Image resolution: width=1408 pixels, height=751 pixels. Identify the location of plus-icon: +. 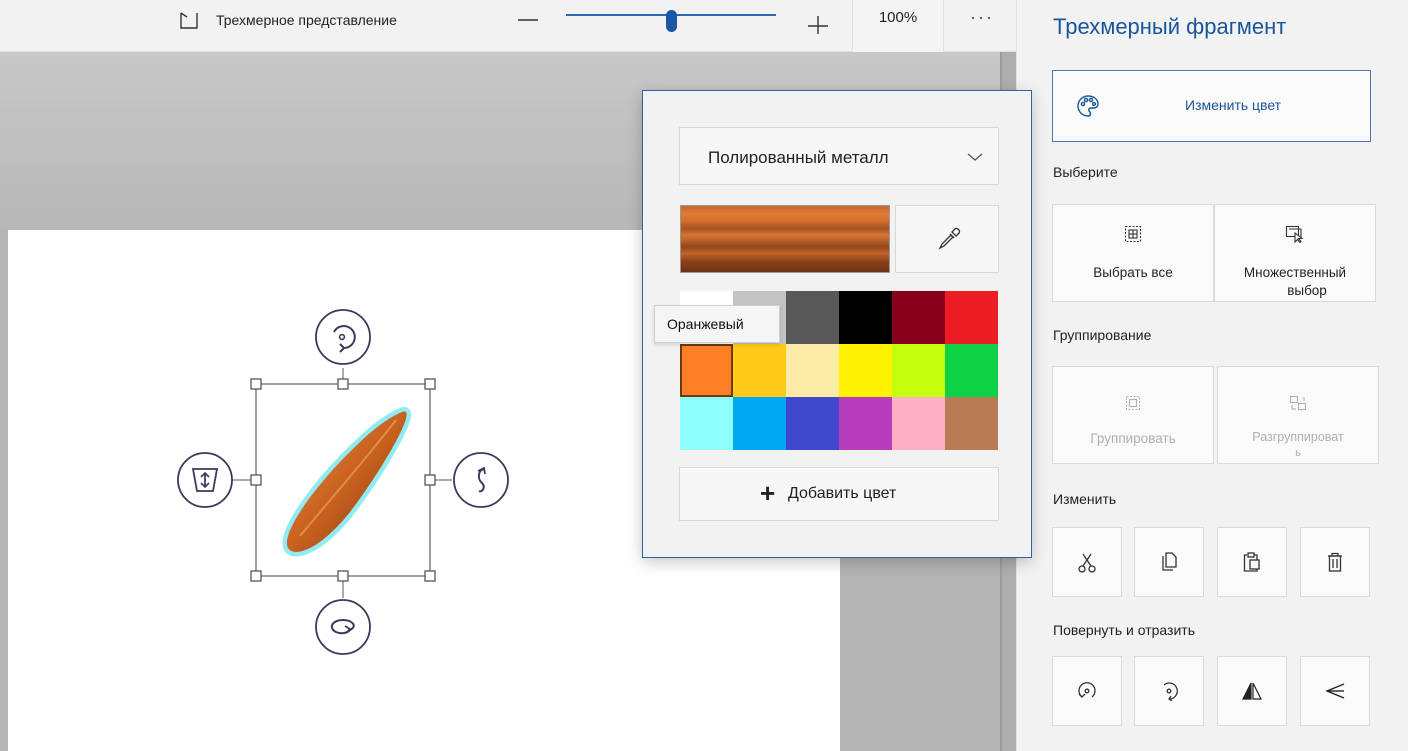
(768, 493).